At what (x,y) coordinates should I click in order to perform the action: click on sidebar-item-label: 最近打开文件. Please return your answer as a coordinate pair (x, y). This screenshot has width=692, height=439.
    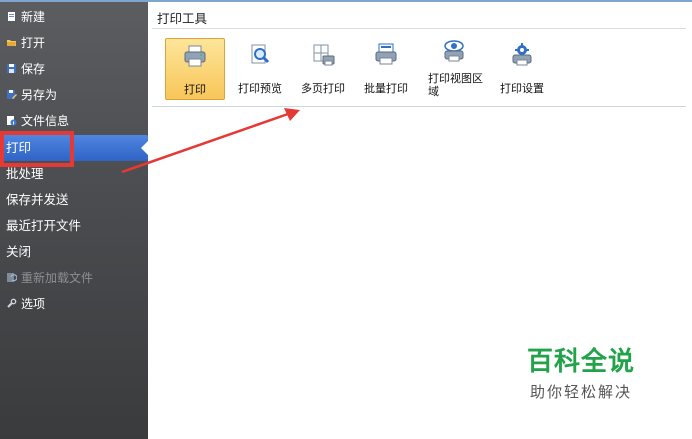
    Looking at the image, I should click on (44, 225).